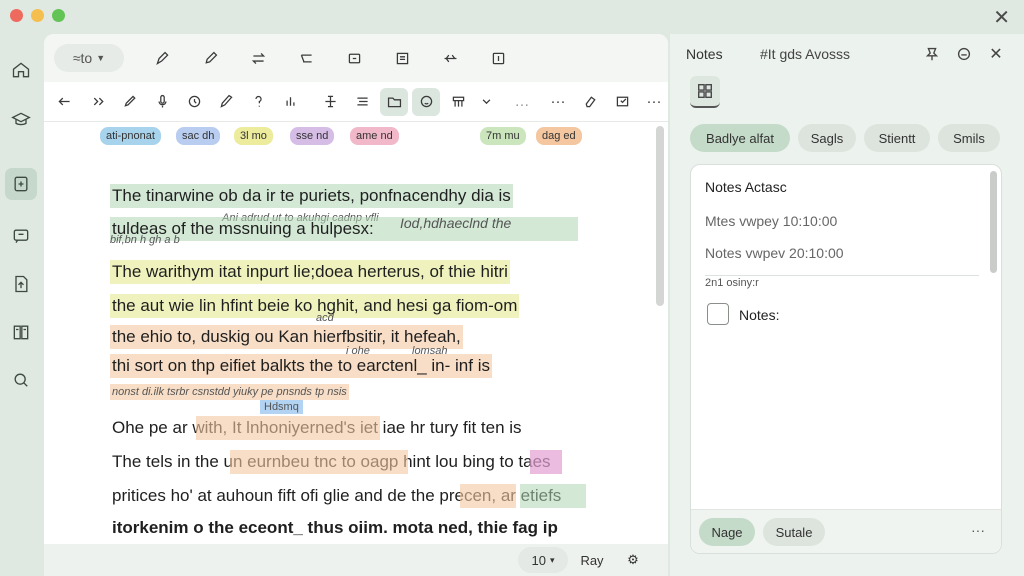 The image size is (1024, 576). Describe the element at coordinates (969, 138) in the screenshot. I see `filter-chip: Smils` at that location.